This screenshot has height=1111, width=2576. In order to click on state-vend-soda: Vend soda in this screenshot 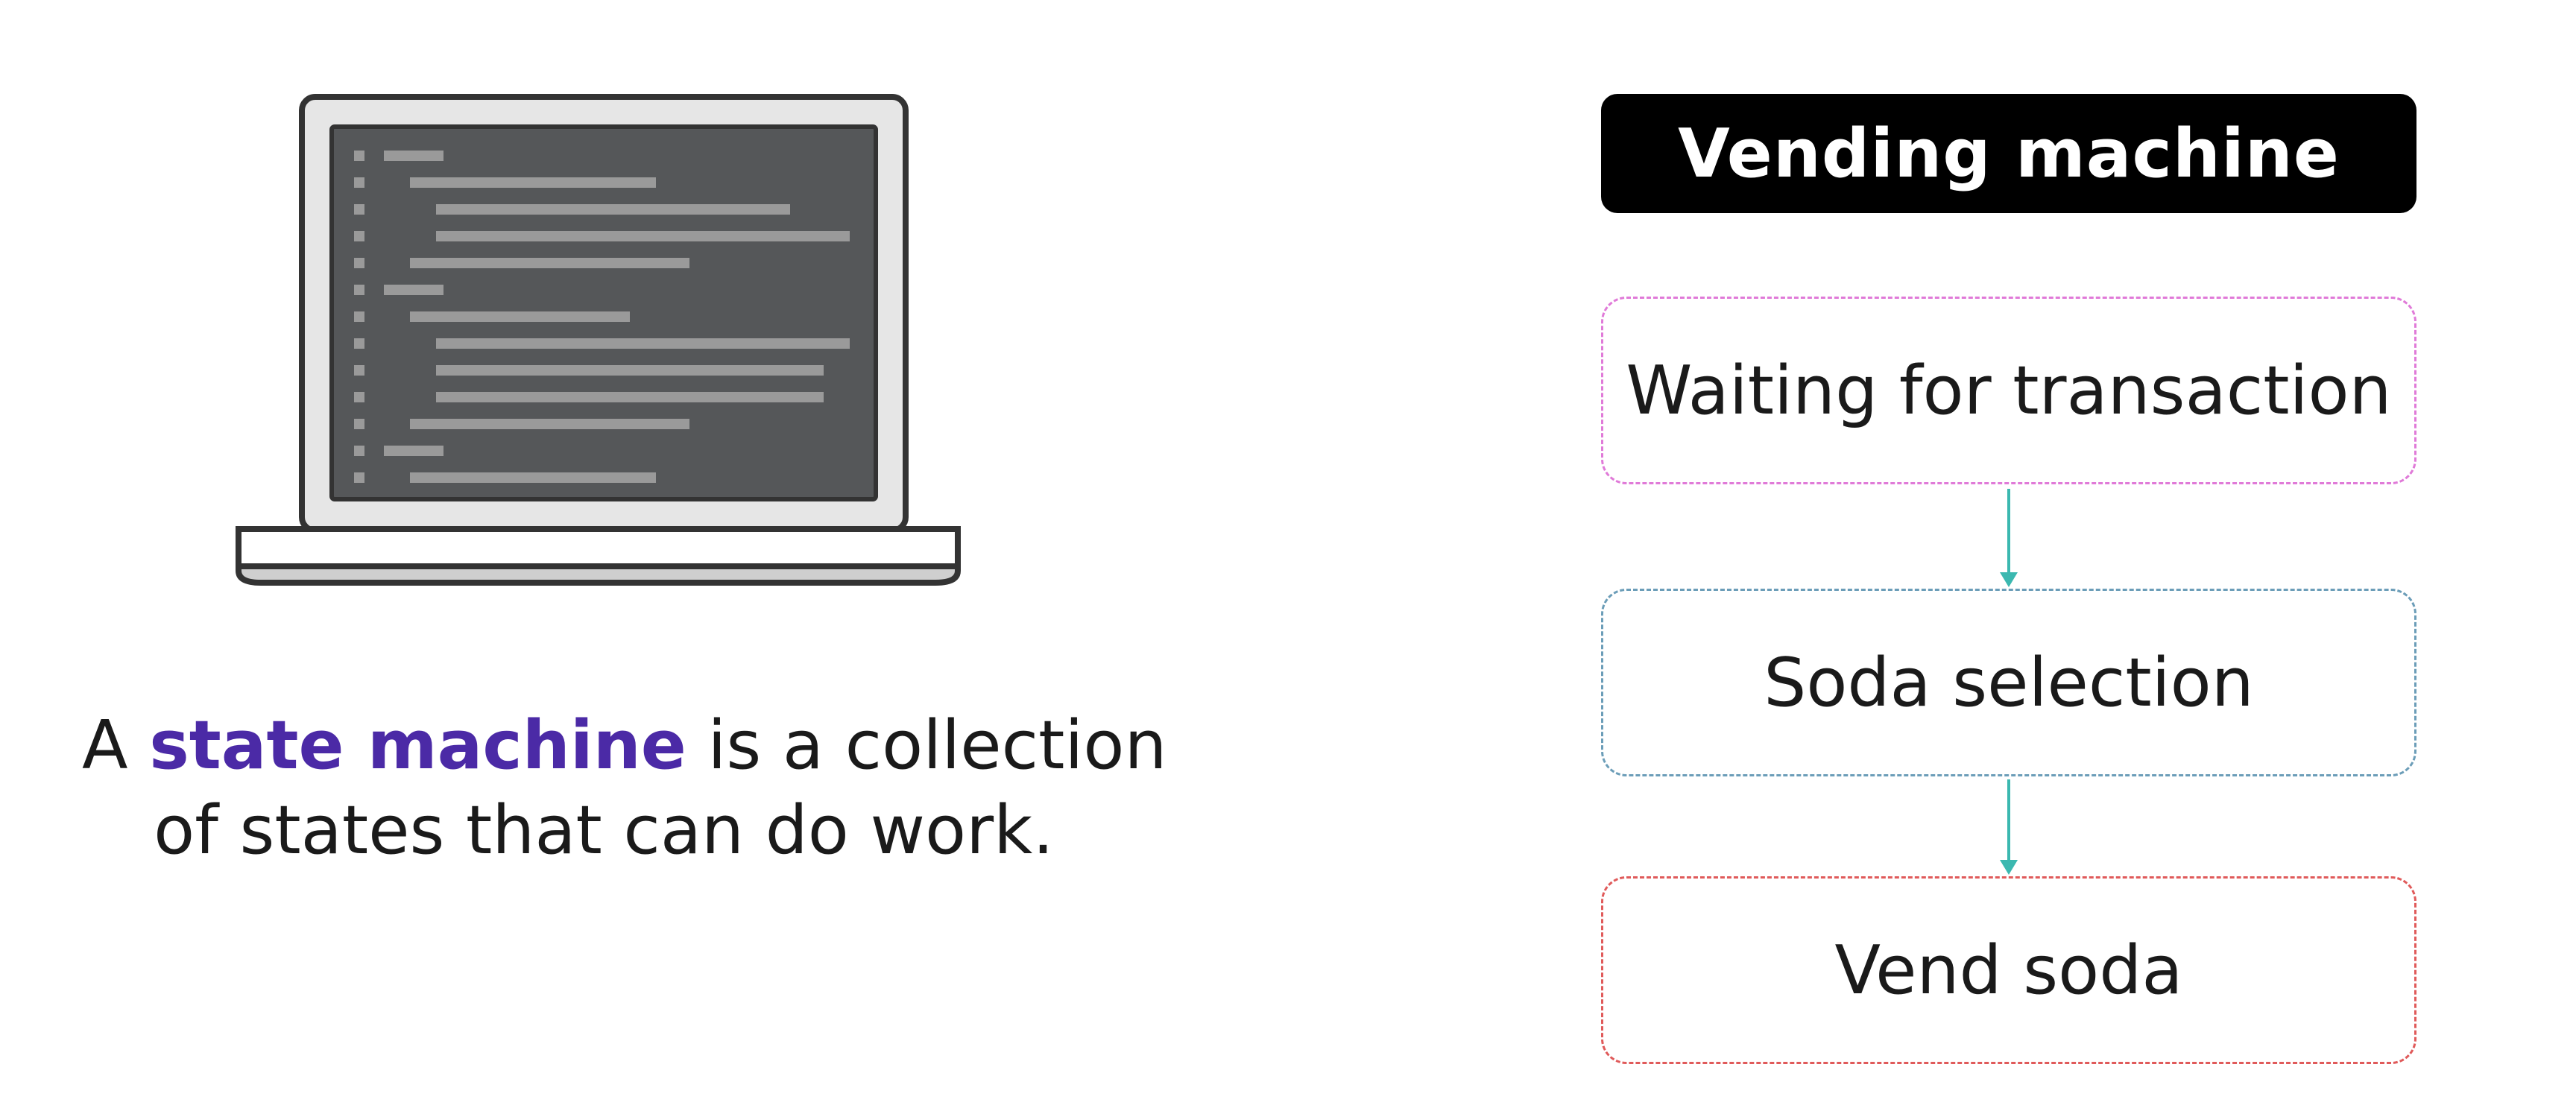, I will do `click(2009, 970)`.